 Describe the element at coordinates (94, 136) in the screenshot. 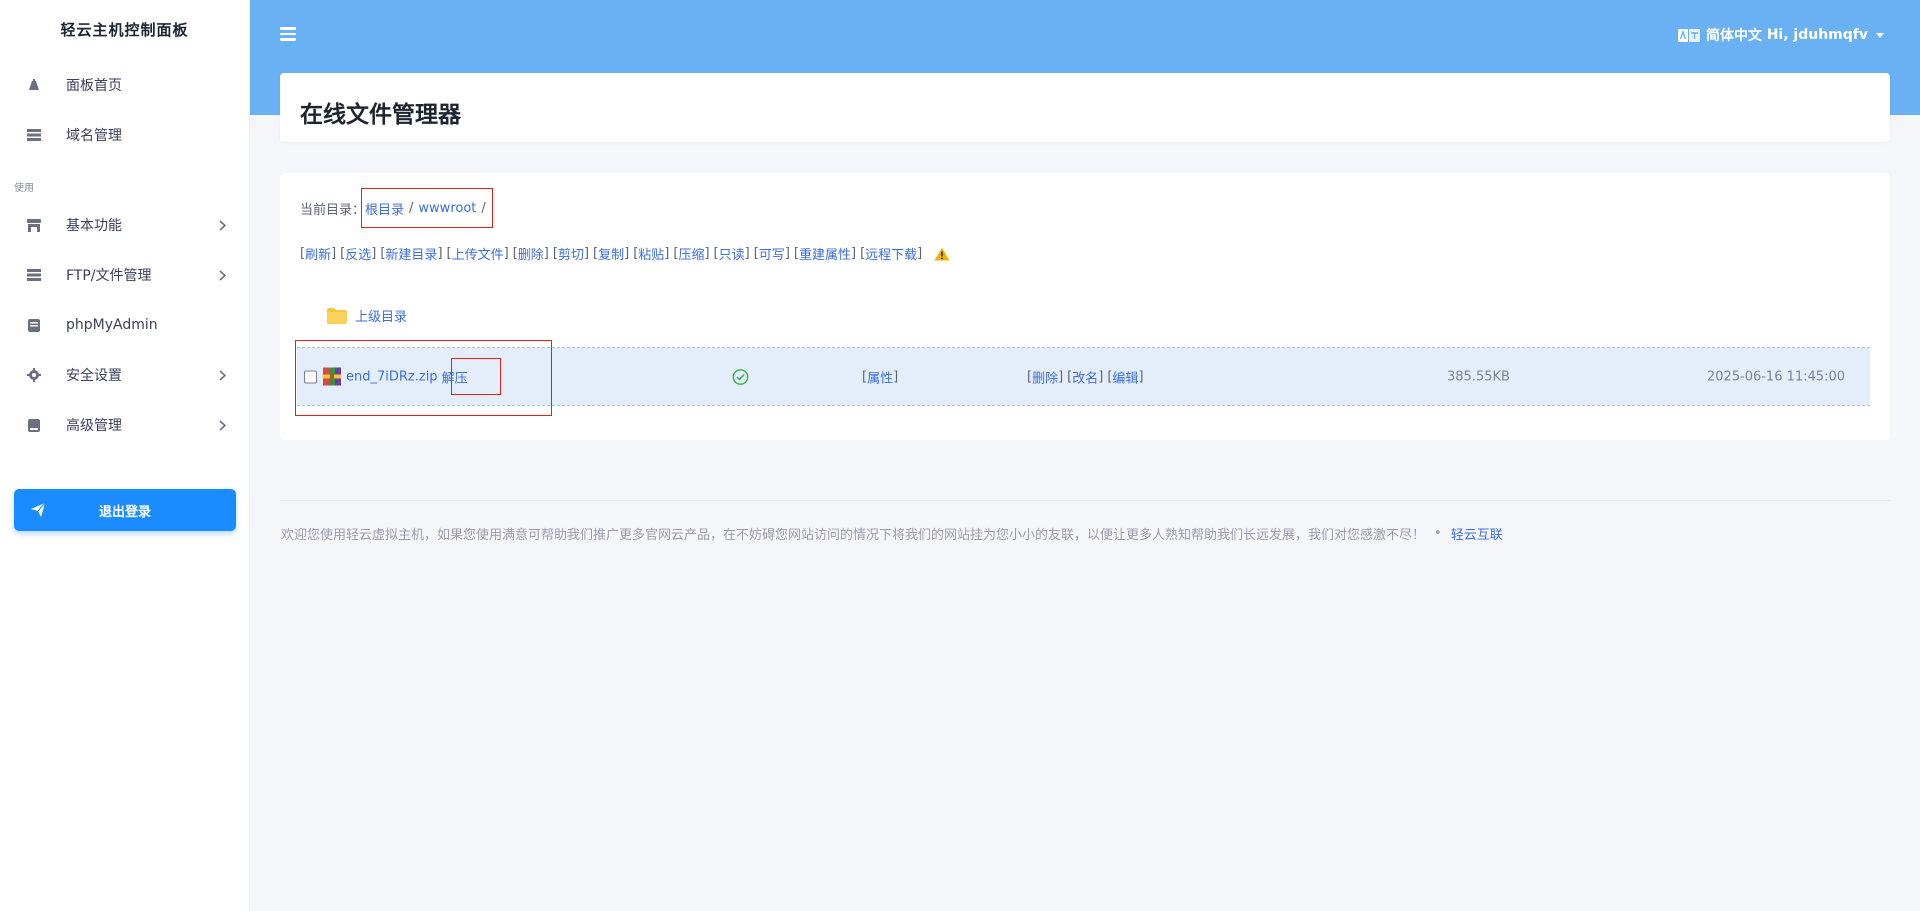

I see `sidebar-item-label: 域名管理` at that location.